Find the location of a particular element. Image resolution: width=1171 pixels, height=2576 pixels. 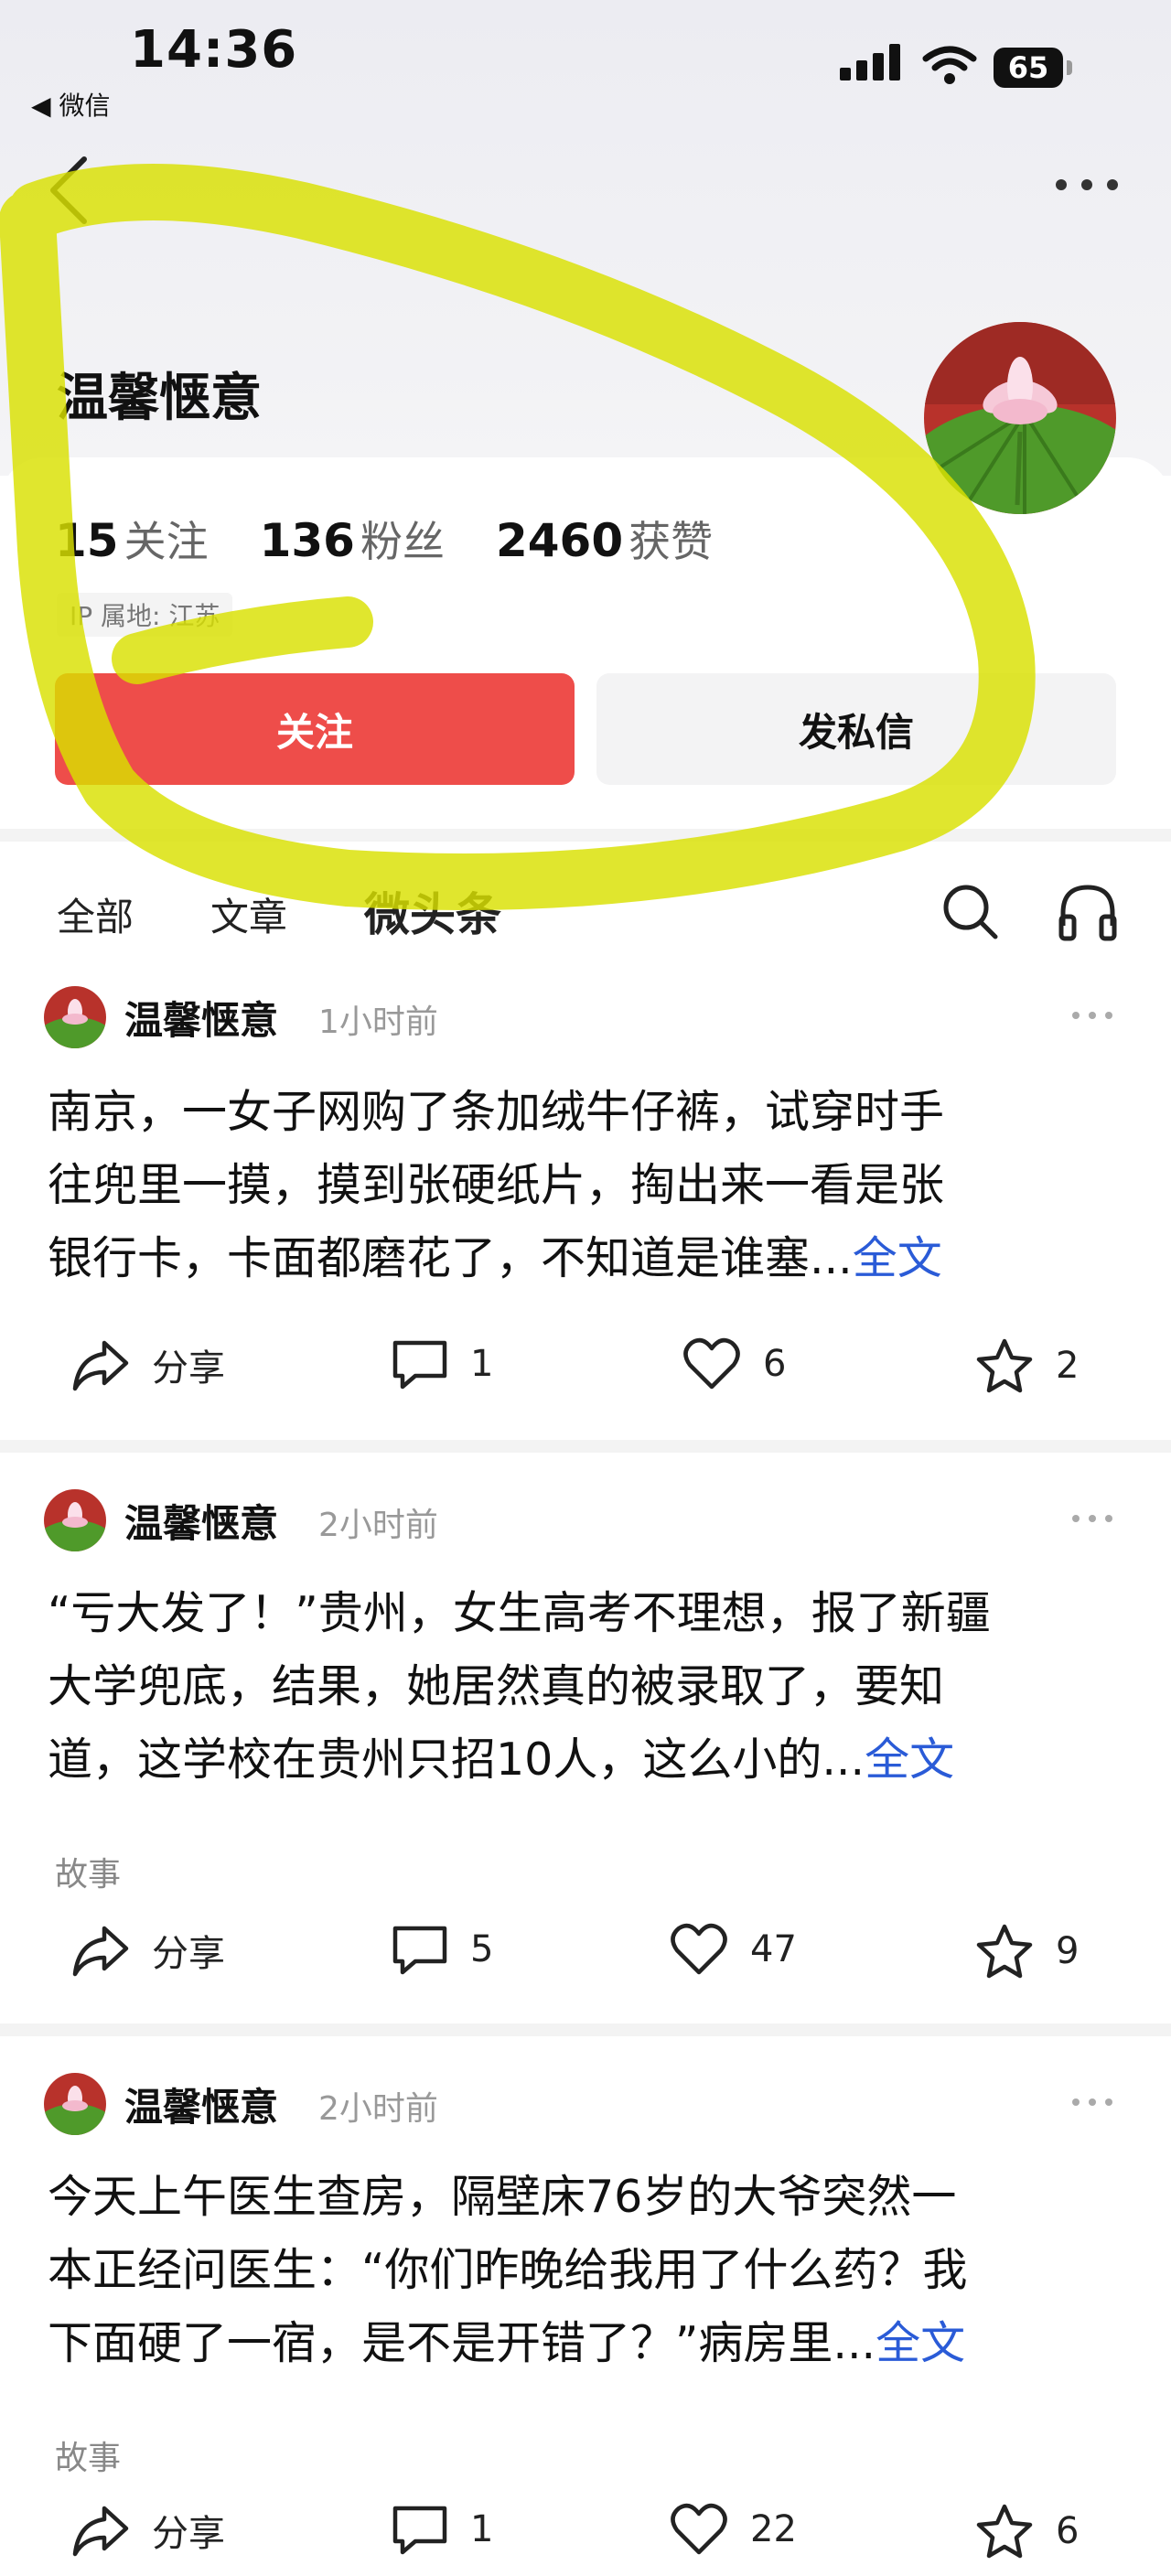

tab-articles: 文章 is located at coordinates (248, 914).